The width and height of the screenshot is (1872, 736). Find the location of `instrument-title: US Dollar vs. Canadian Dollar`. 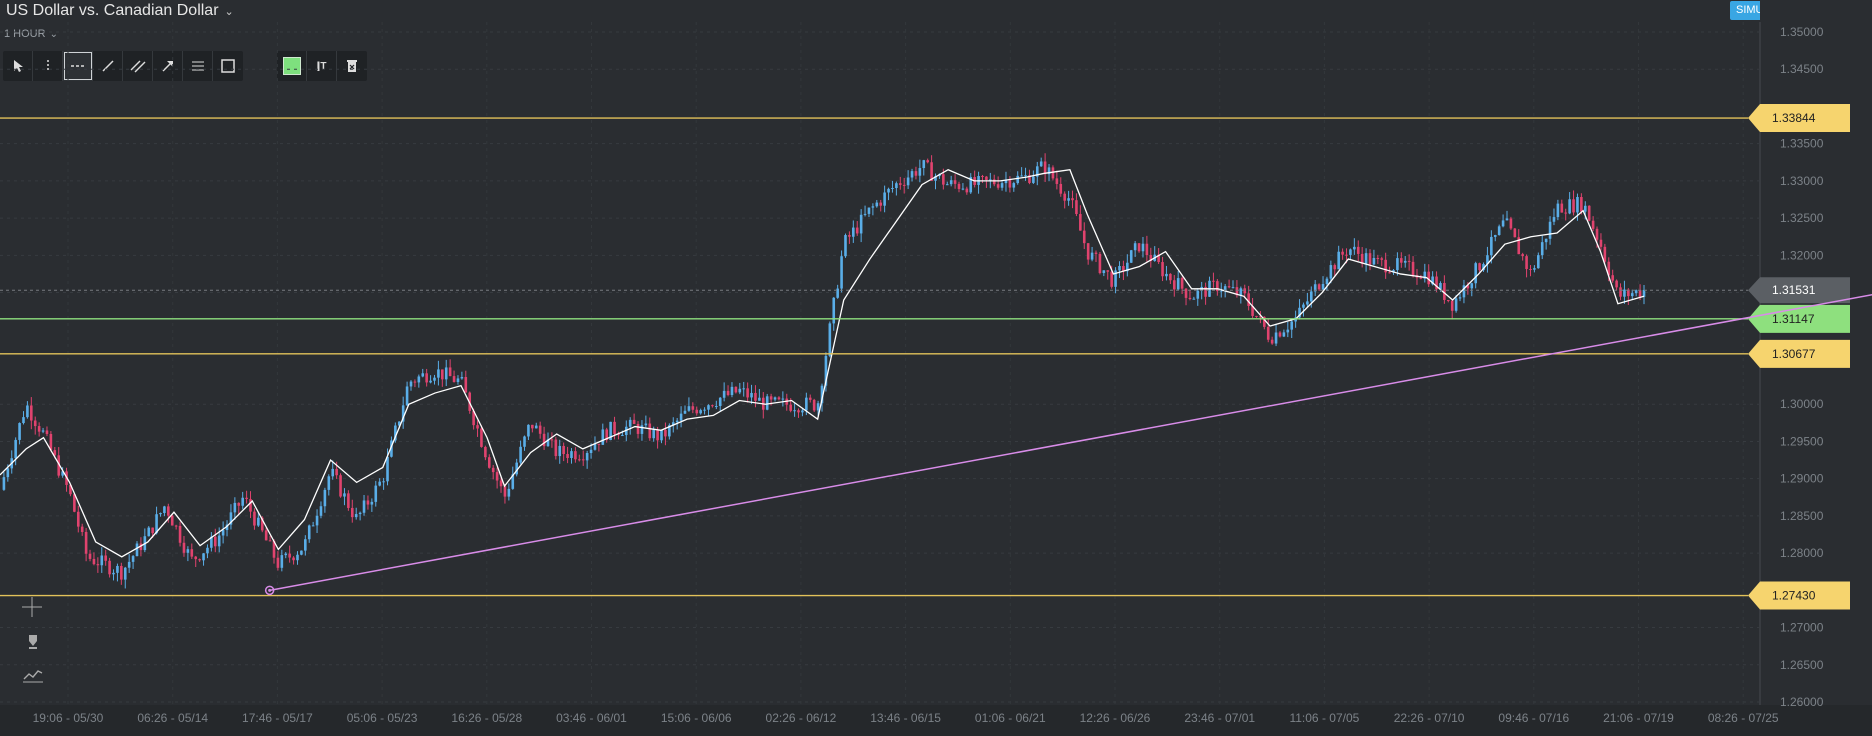

instrument-title: US Dollar vs. Canadian Dollar is located at coordinates (112, 11).